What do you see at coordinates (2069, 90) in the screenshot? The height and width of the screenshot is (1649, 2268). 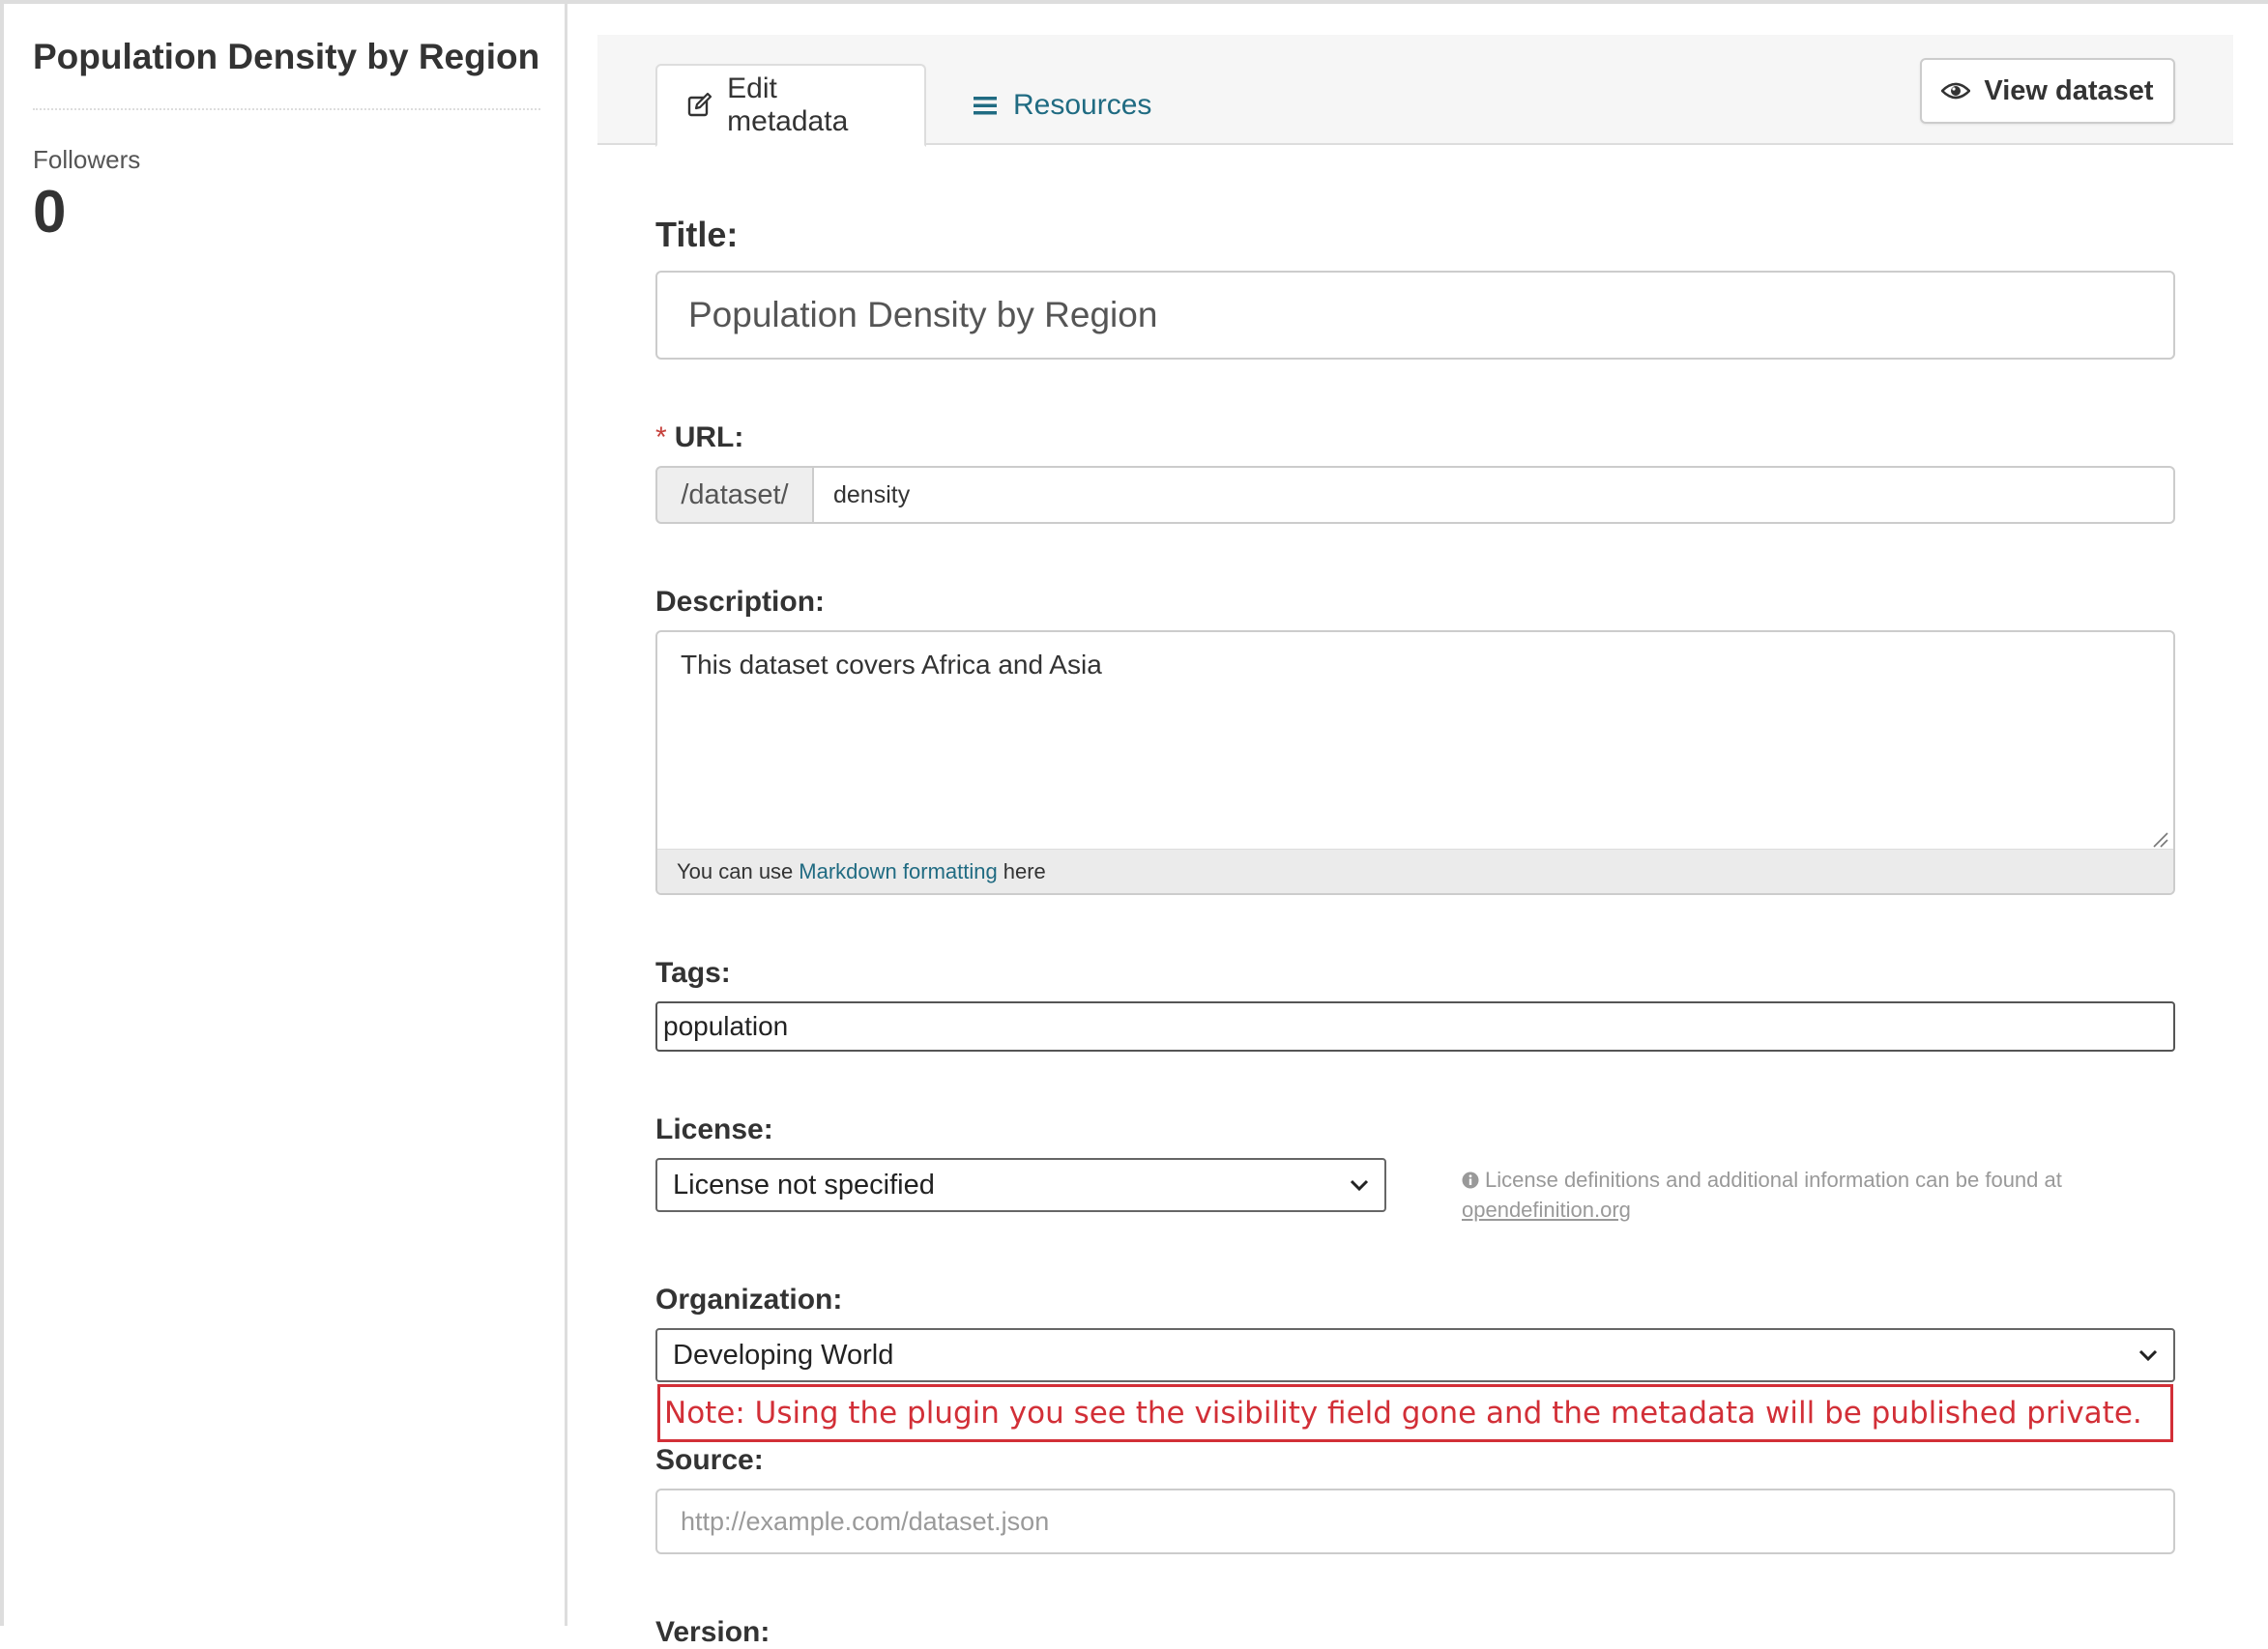 I see `view-dataset-label: View dataset` at bounding box center [2069, 90].